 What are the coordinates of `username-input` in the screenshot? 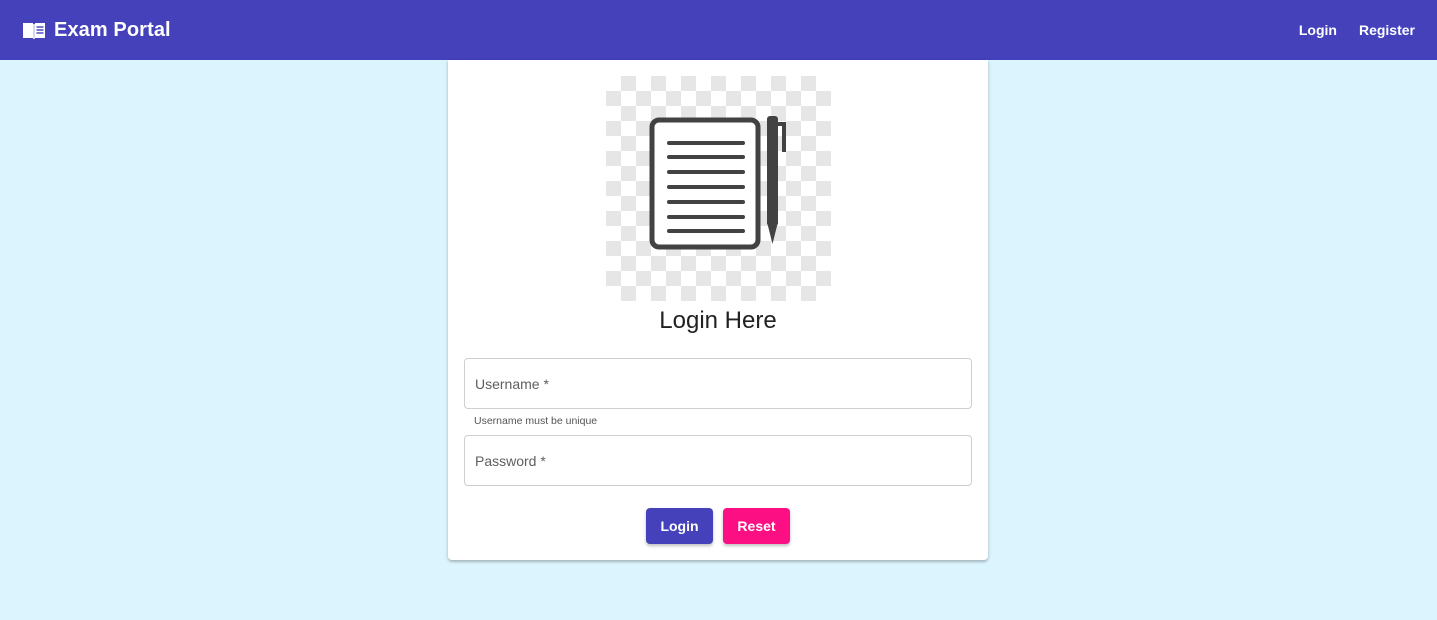 It's located at (718, 383).